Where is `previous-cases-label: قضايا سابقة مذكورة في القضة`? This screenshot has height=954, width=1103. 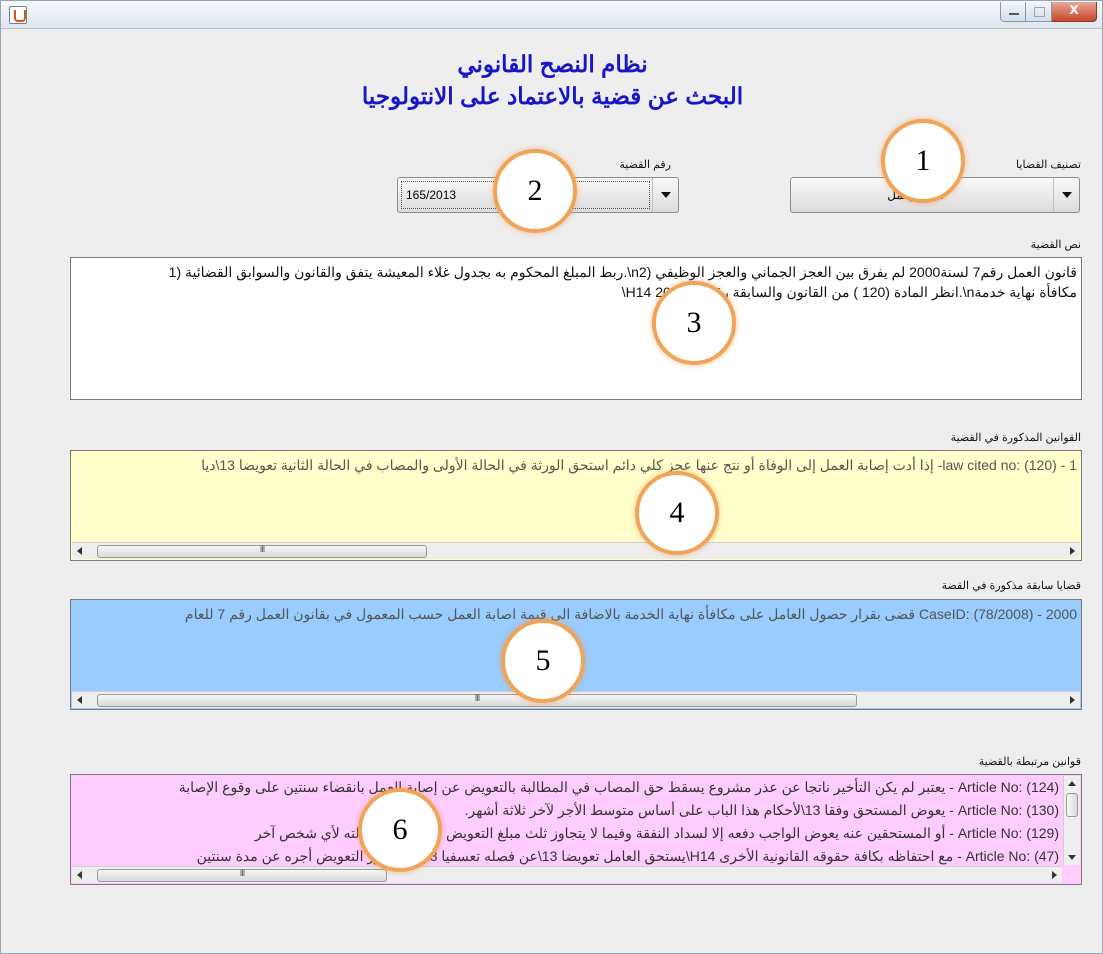 previous-cases-label: قضايا سابقة مذكورة في القضة is located at coordinates (1011, 586).